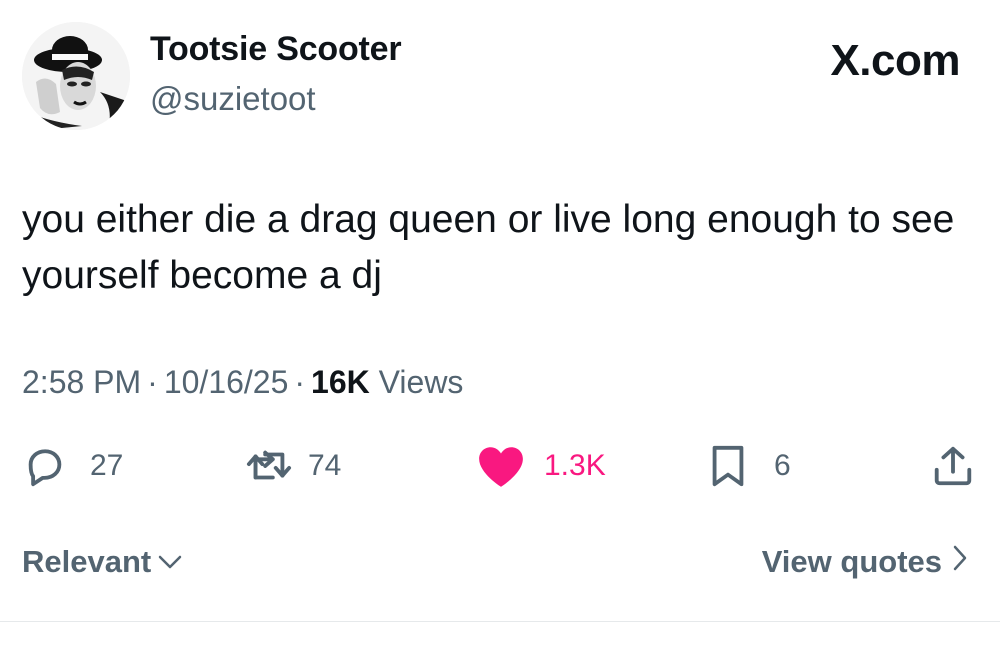 This screenshot has width=1000, height=646. I want to click on share-icon, so click(953, 466).